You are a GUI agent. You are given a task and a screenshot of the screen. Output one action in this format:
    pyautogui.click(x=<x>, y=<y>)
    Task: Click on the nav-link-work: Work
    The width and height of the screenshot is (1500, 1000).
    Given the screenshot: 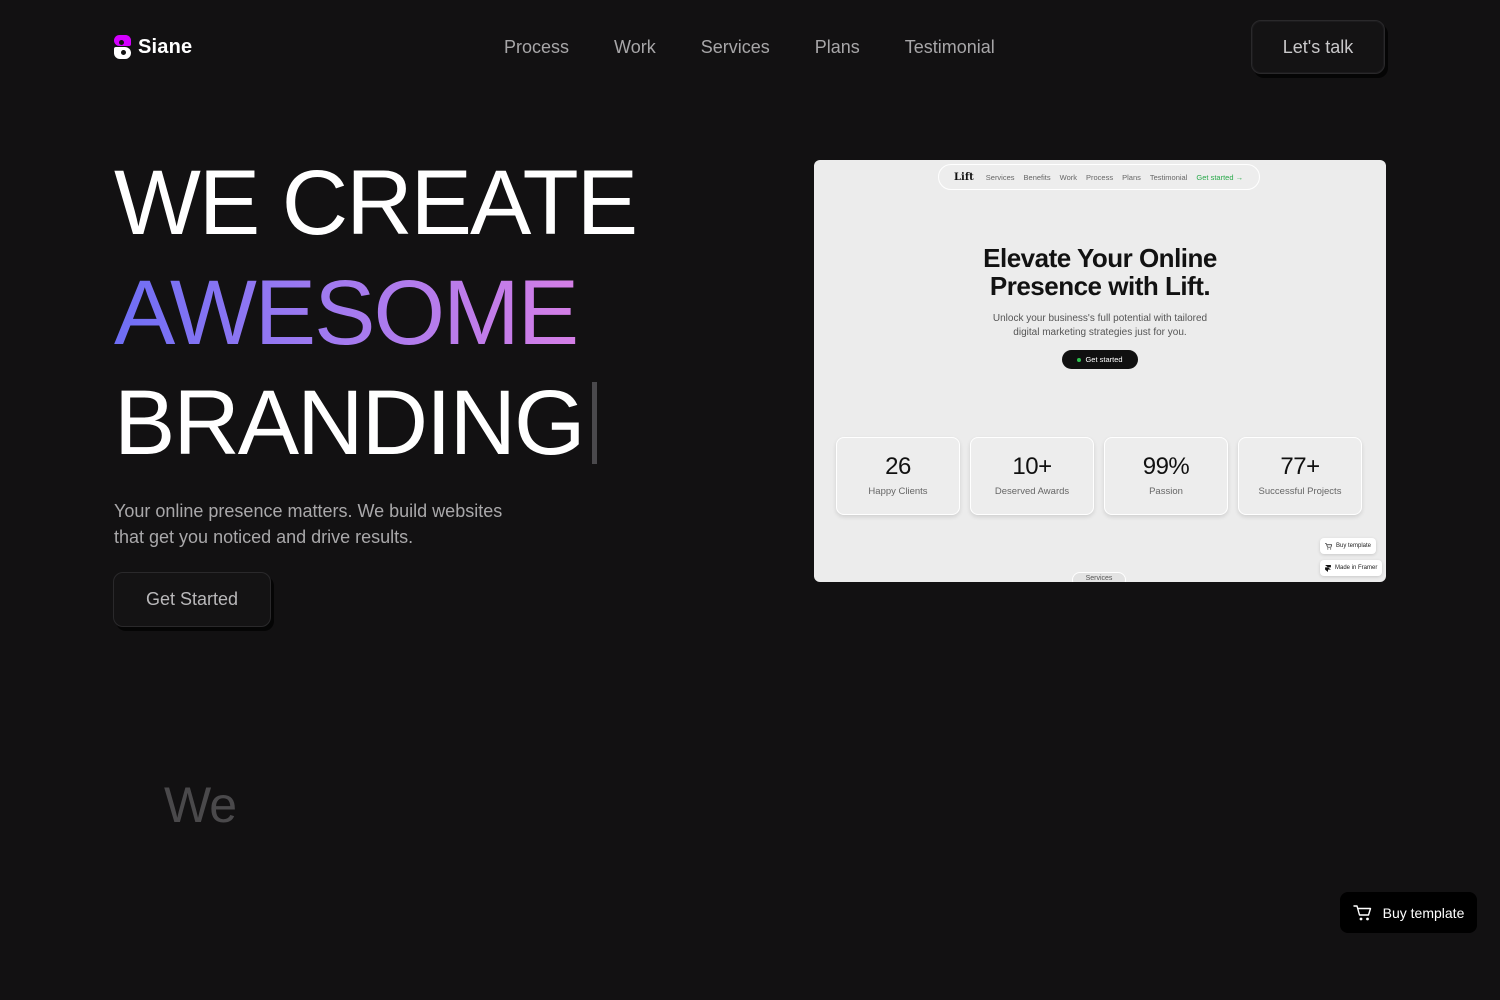 What is the action you would take?
    pyautogui.click(x=635, y=47)
    